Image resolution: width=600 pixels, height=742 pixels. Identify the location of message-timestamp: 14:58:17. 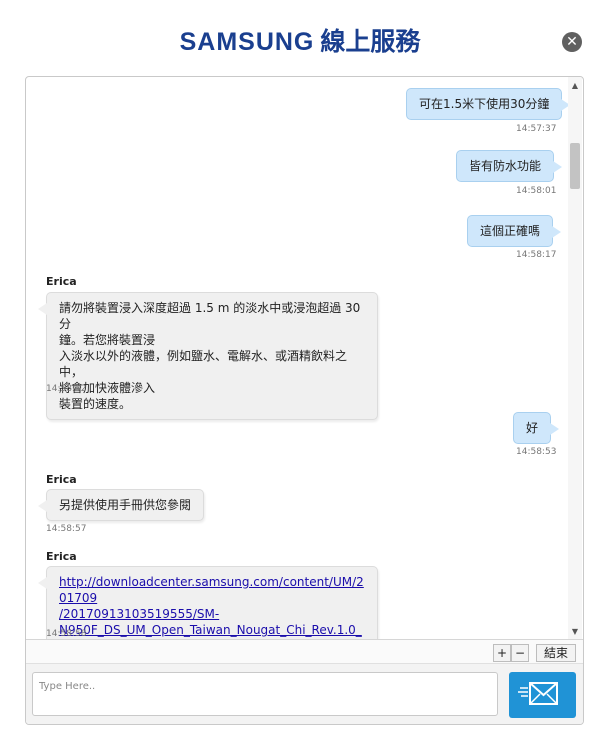
(536, 255).